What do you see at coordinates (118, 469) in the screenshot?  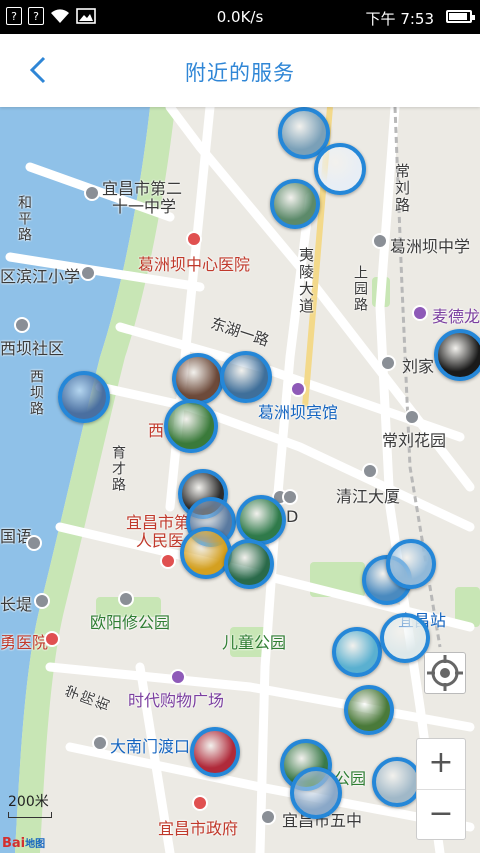 I see `label-yucai-road: 育才路` at bounding box center [118, 469].